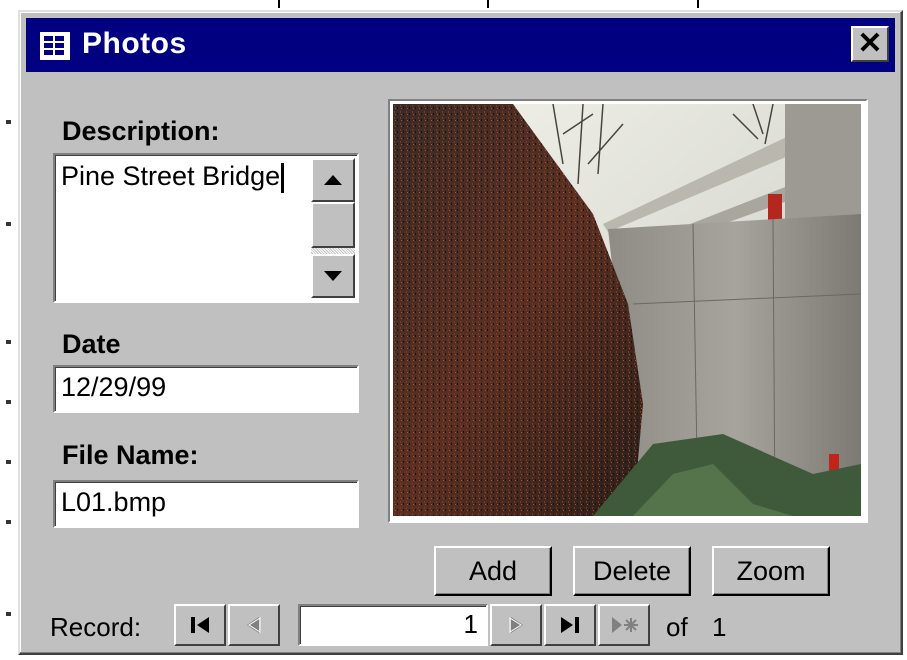  What do you see at coordinates (206, 389) in the screenshot?
I see `date-field: 12/29/99` at bounding box center [206, 389].